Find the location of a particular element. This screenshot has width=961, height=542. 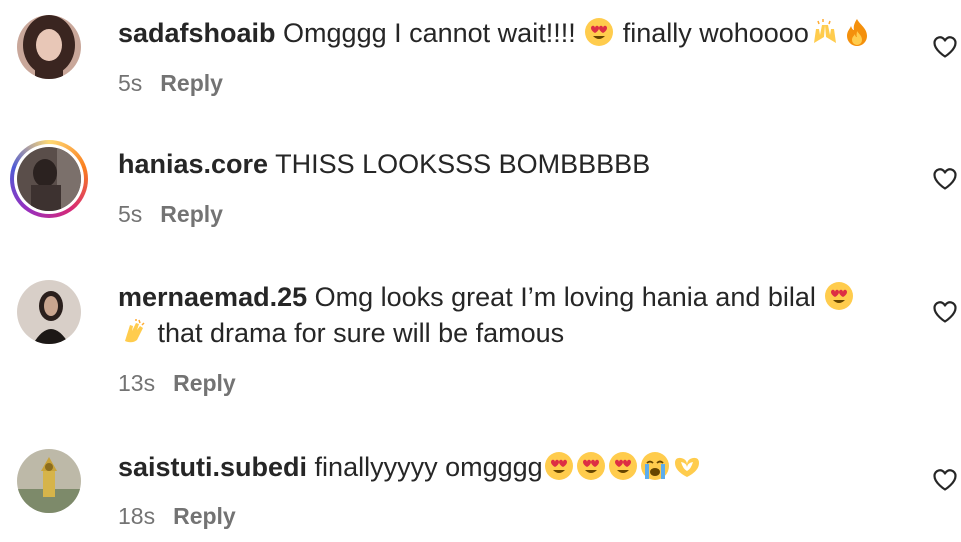

comment-meta: 13s Reply is located at coordinates (177, 383).